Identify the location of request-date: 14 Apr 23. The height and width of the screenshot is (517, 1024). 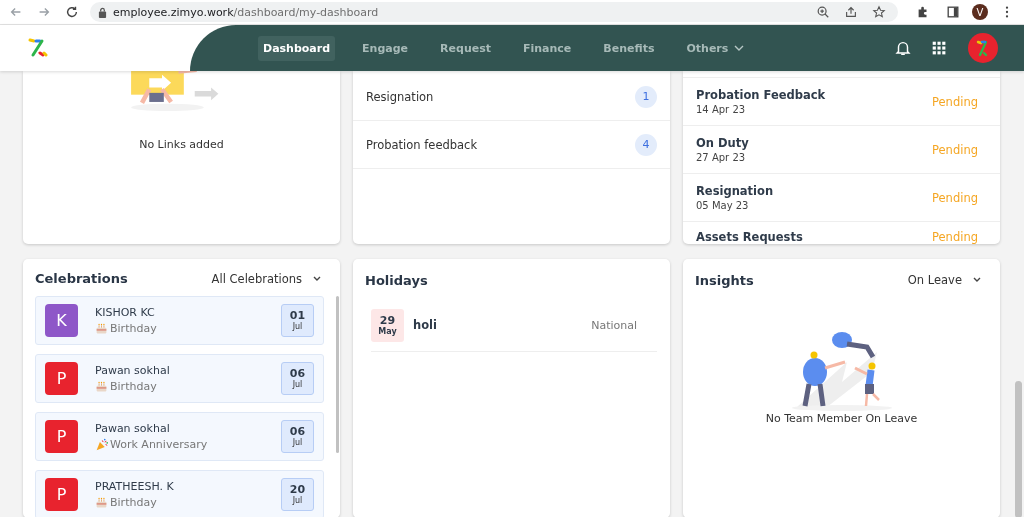
(721, 109).